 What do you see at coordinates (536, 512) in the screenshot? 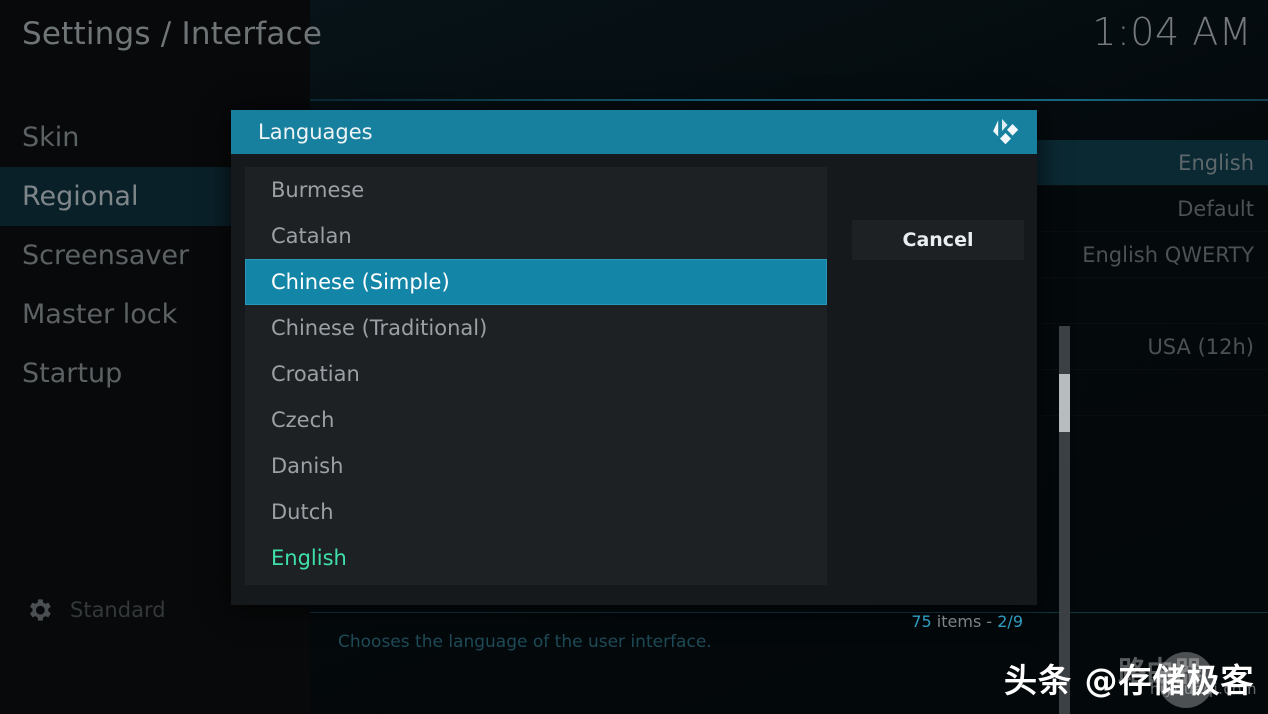
I see `list-item: Dutch` at bounding box center [536, 512].